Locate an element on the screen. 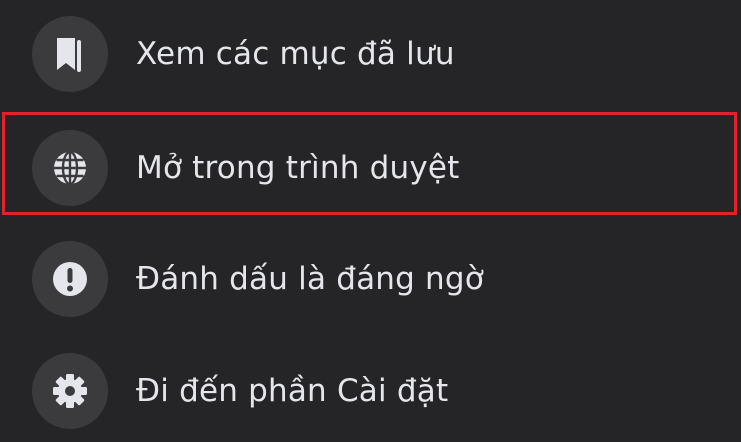  exclamation-icon is located at coordinates (70, 279).